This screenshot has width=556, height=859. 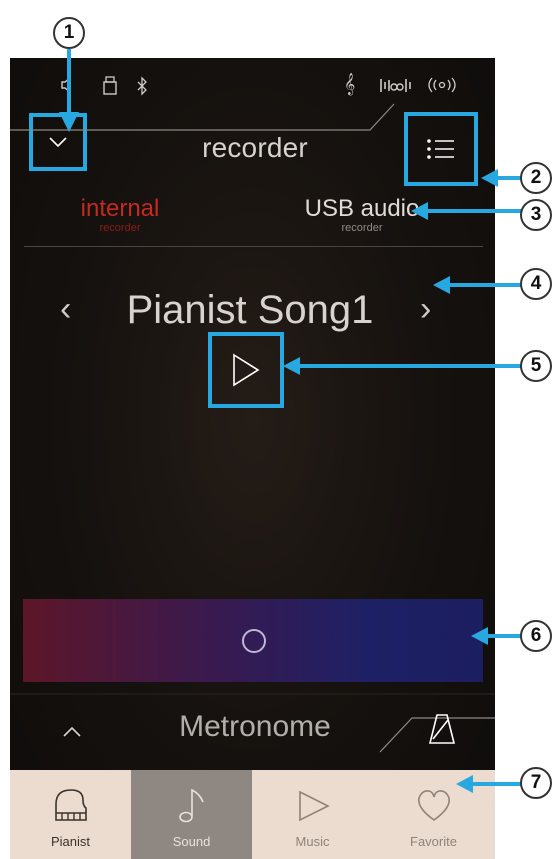 What do you see at coordinates (252, 88) in the screenshot?
I see `status-bar: 𝄞` at bounding box center [252, 88].